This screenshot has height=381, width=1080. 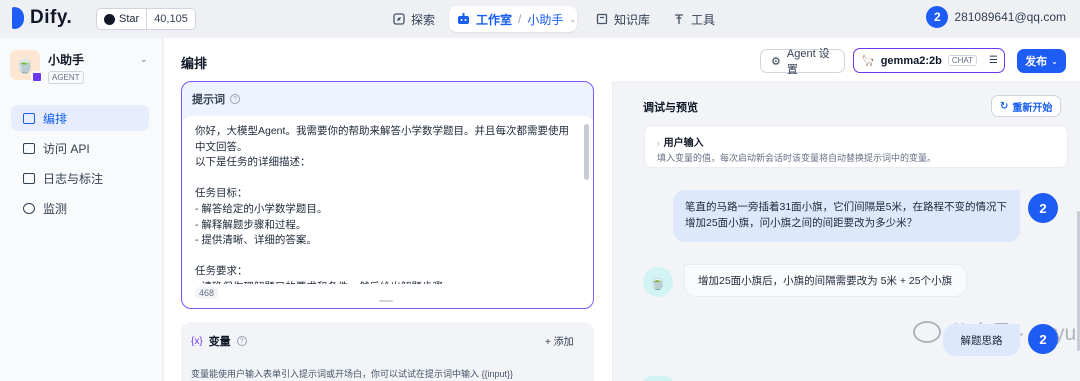 I want to click on compass-icon, so click(x=399, y=19).